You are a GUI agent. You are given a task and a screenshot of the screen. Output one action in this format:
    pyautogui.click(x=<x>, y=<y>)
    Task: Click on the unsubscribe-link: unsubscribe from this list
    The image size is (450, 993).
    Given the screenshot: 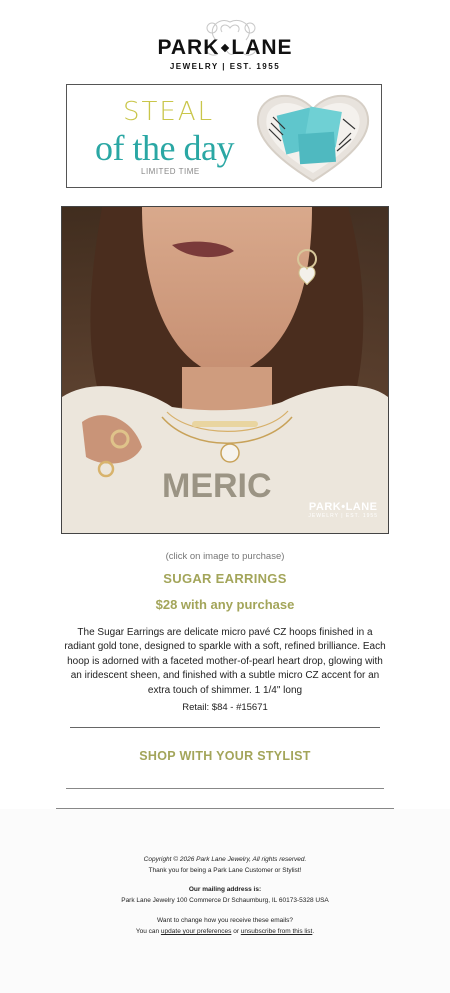 What is the action you would take?
    pyautogui.click(x=277, y=931)
    